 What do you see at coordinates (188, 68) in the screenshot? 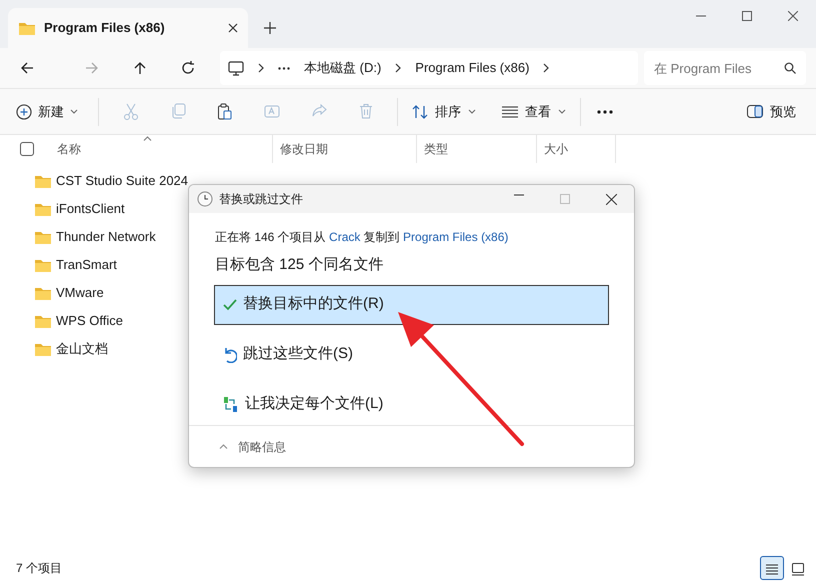
I see `refresh-icon` at bounding box center [188, 68].